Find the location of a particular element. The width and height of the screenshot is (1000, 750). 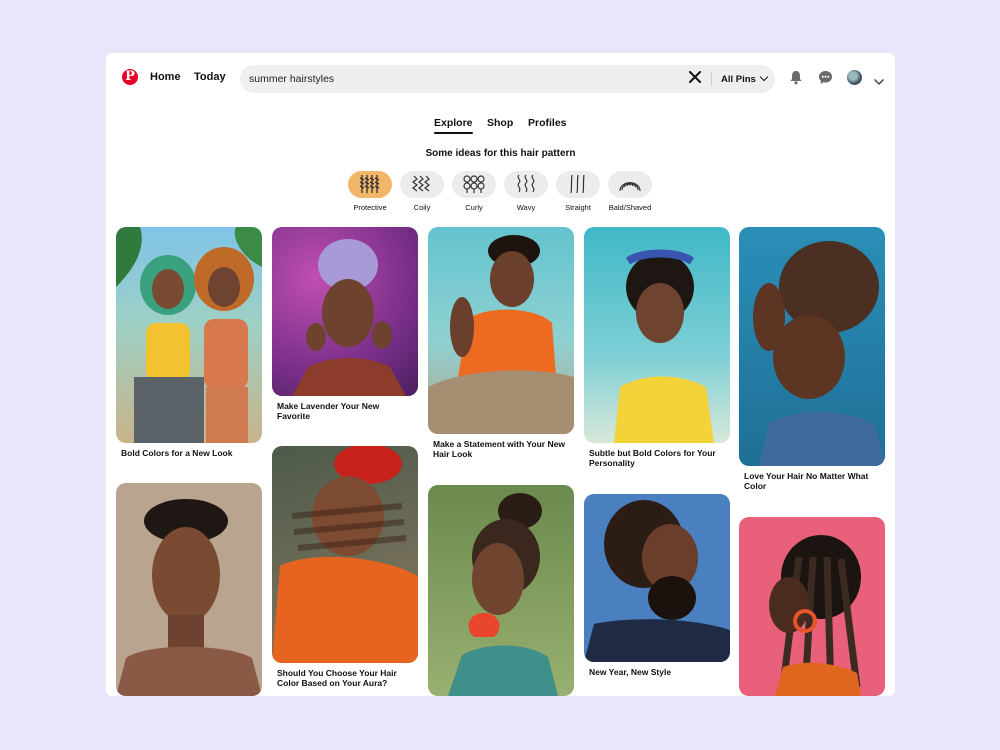

all-pins-label: All Pins is located at coordinates (738, 79).